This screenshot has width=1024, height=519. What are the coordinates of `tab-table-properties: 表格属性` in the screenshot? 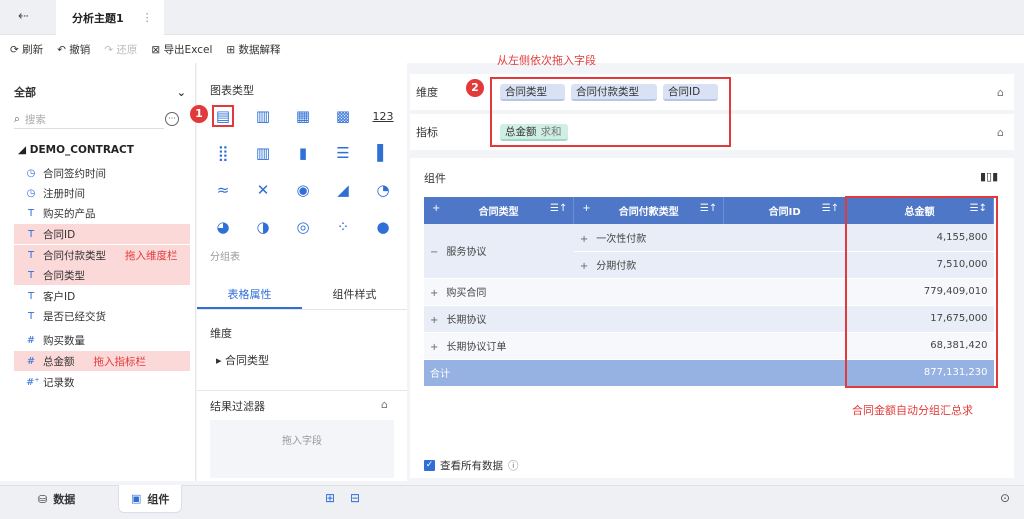 It's located at (249, 295).